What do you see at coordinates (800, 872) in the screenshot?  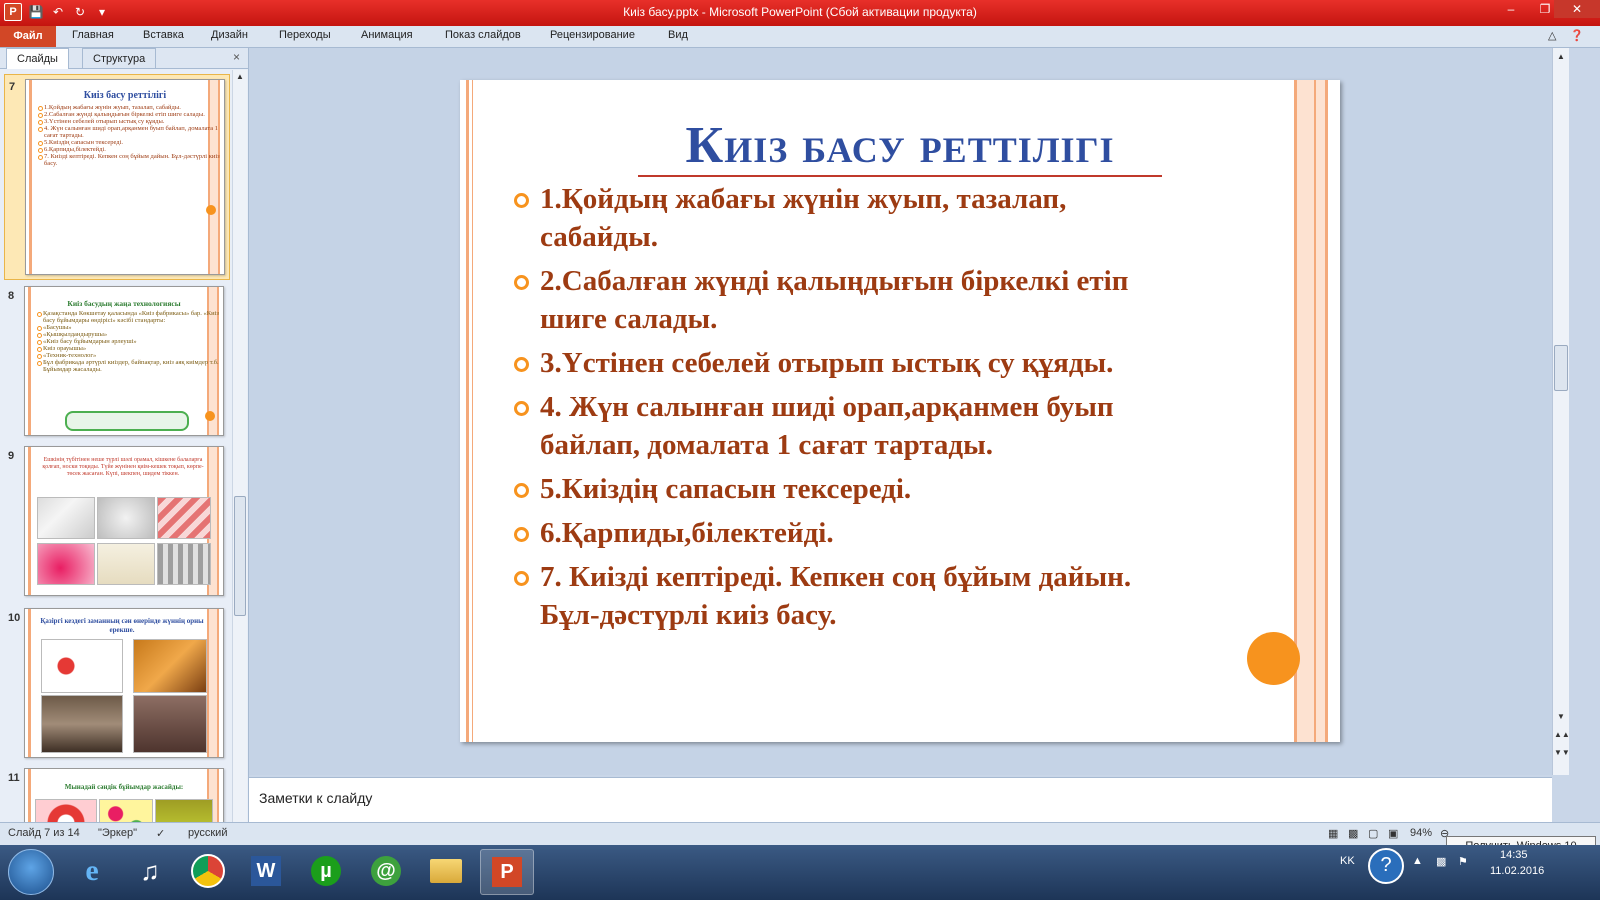 I see `taskbar: e ♫ W µ @ P KK ? ▲ ▩ ⚑ 14:35 11.02.2016` at bounding box center [800, 872].